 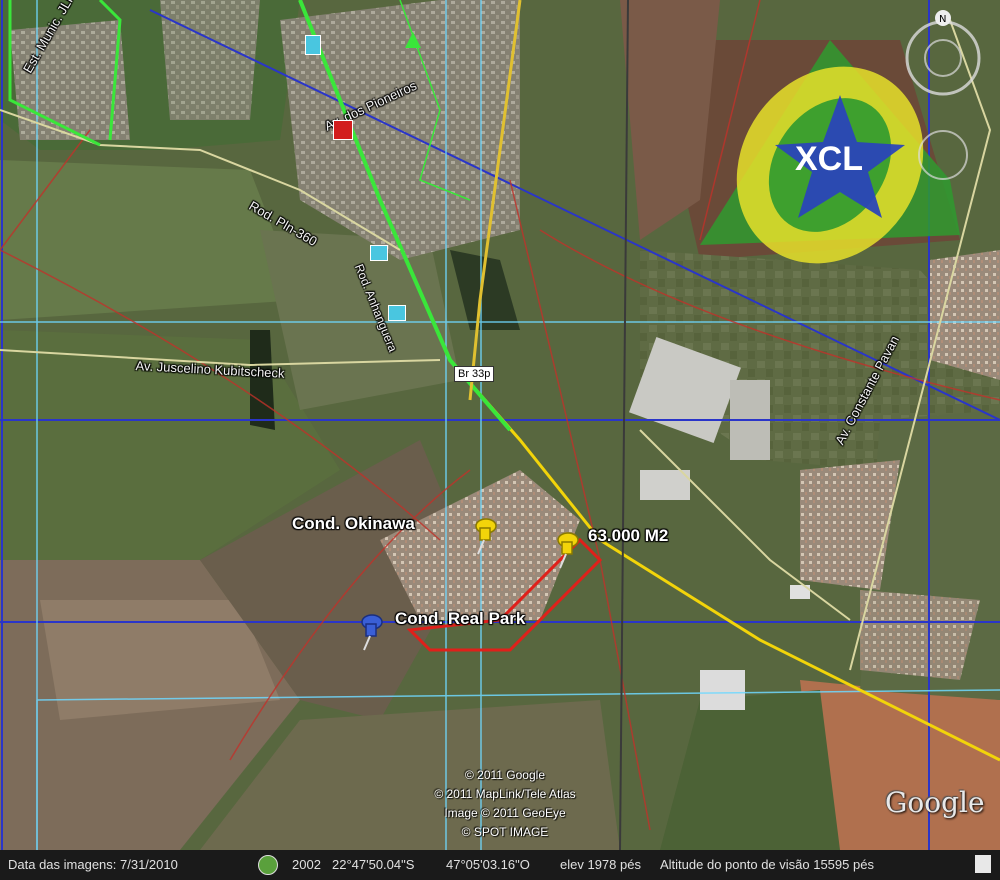 I want to click on image-date: Data das imagens: 7/31/2010, so click(x=93, y=864).